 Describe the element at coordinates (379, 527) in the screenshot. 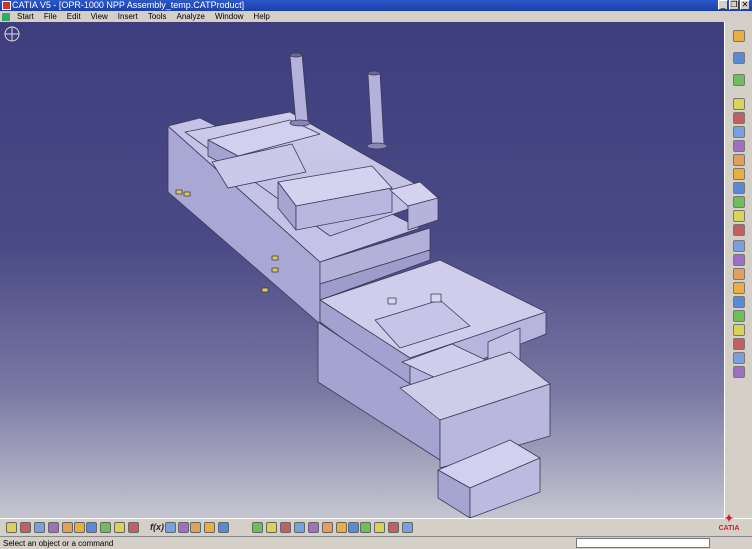

I see `hide-icon` at that location.